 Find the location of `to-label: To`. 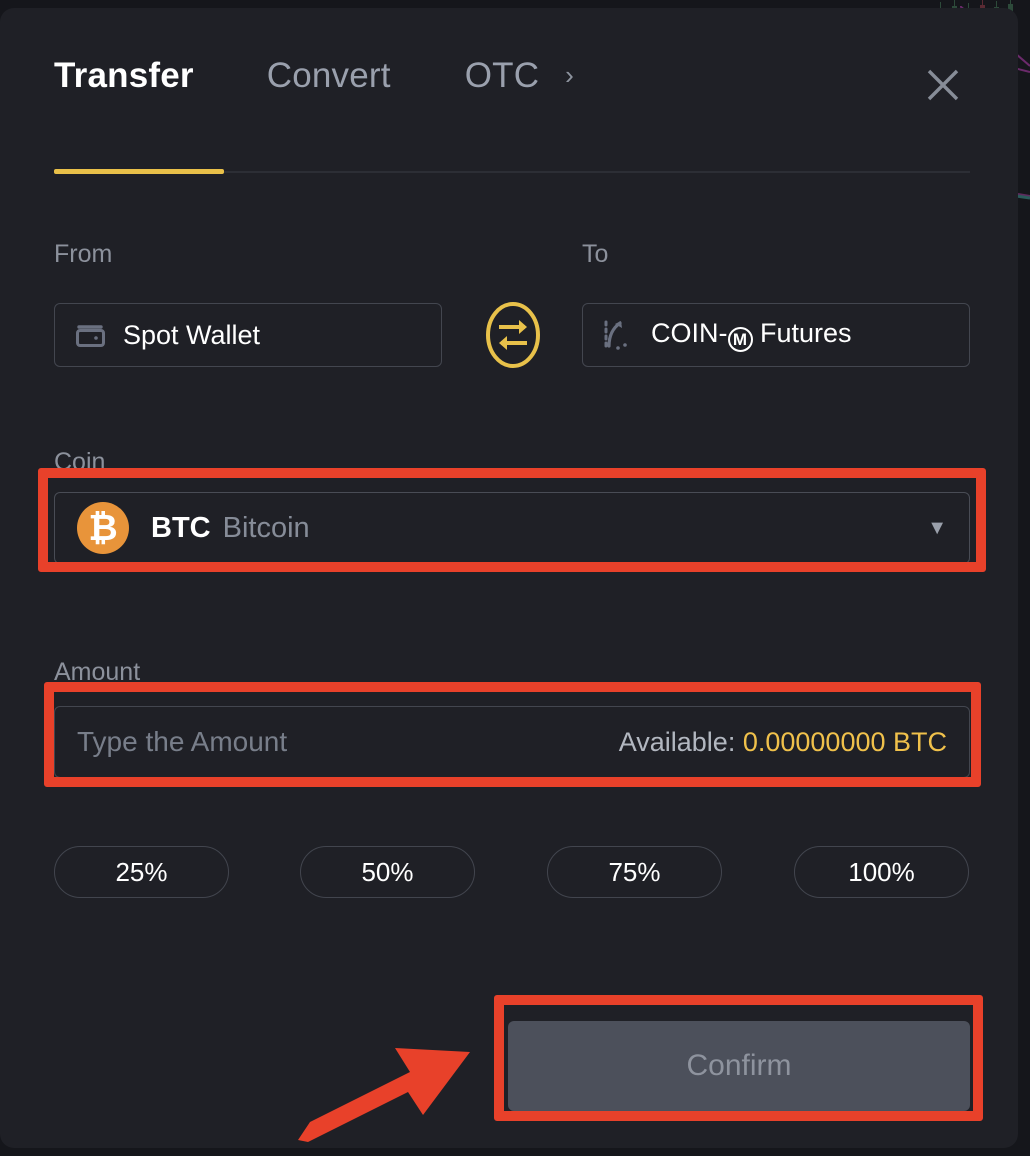

to-label: To is located at coordinates (595, 254).